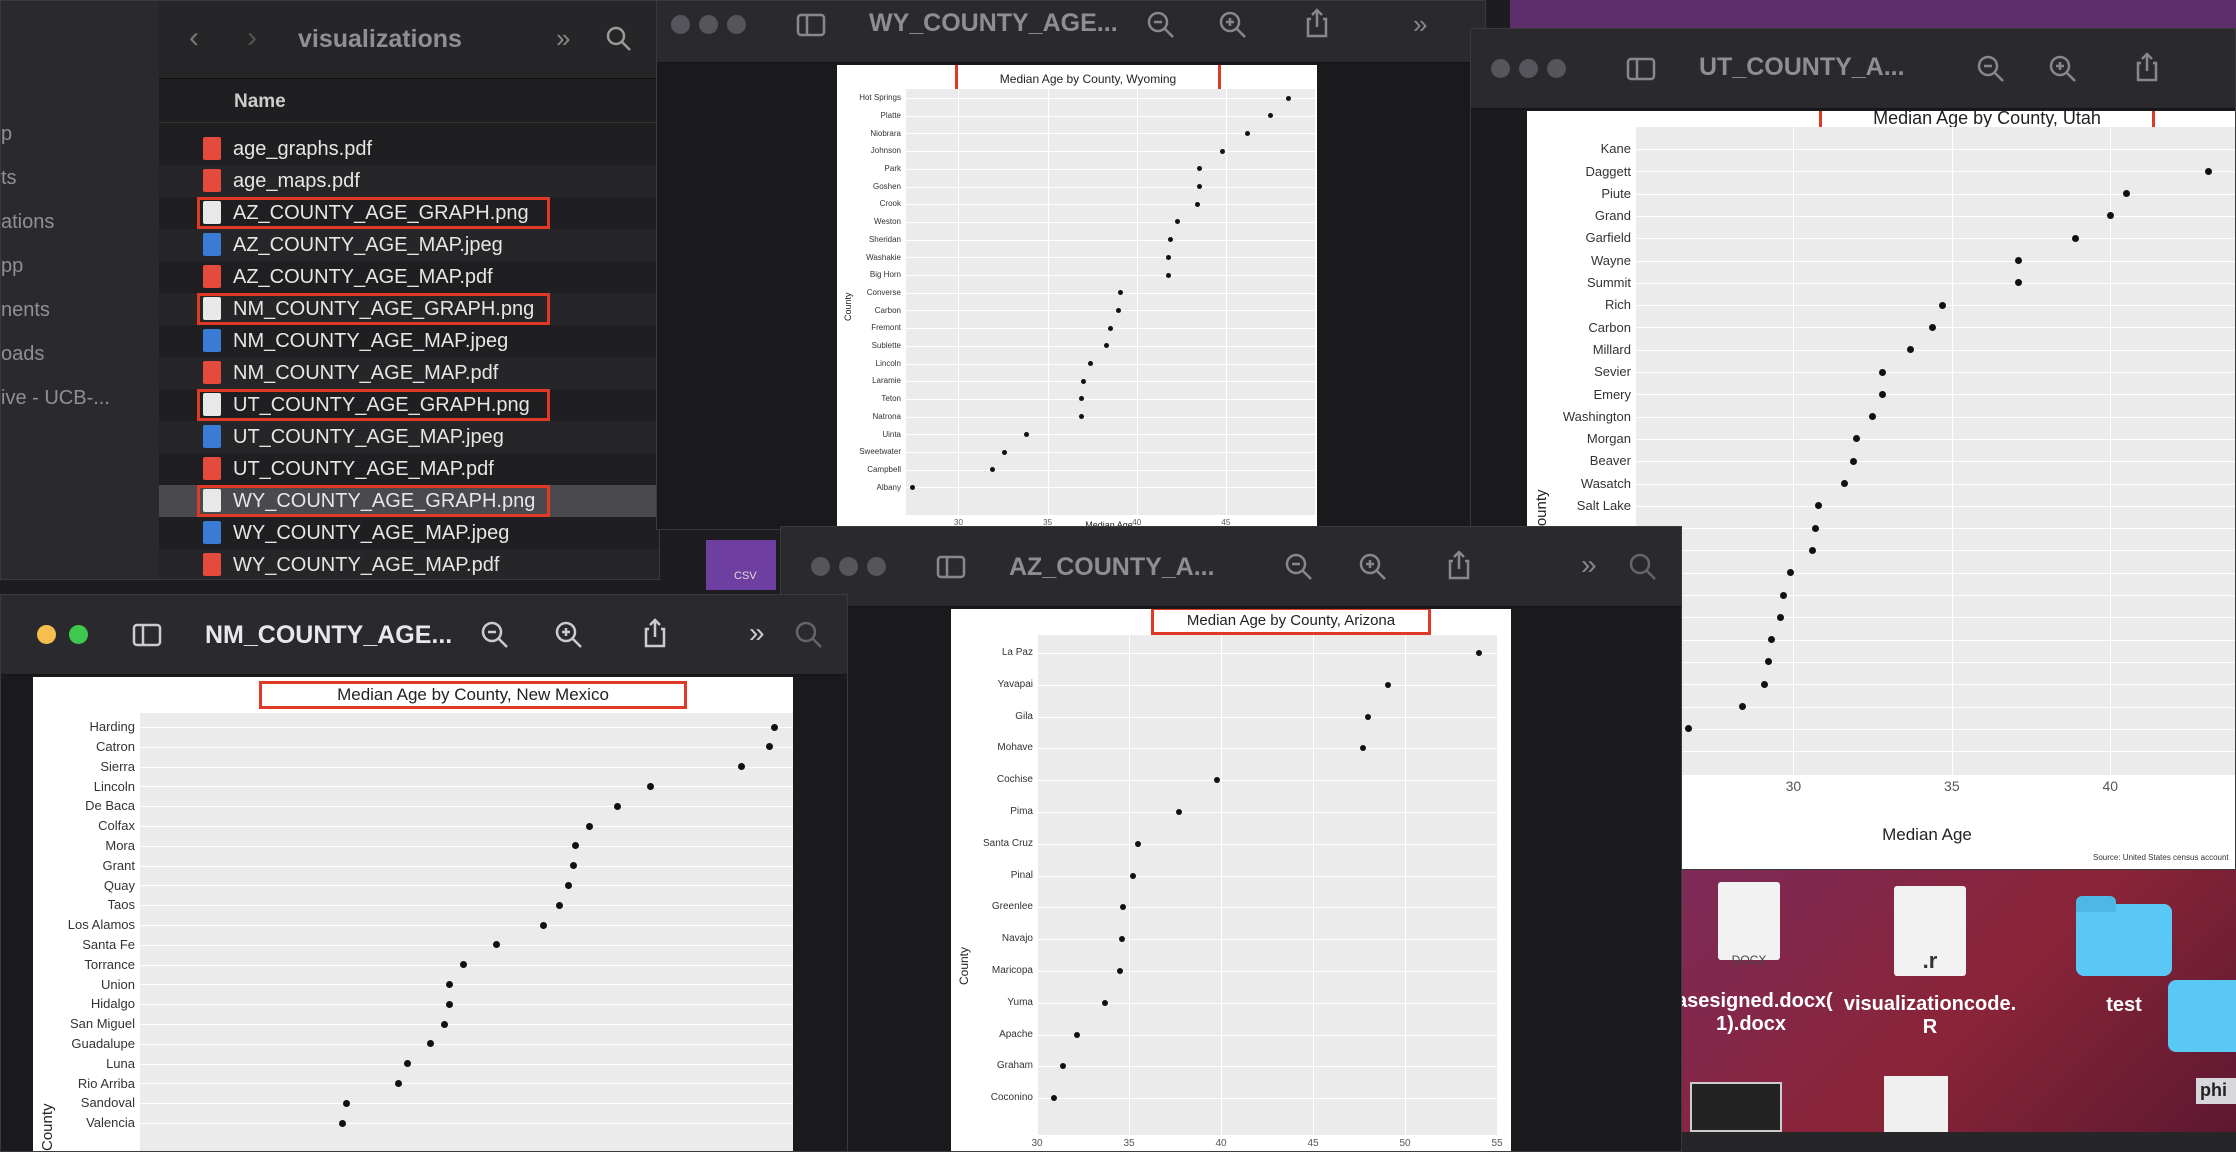  I want to click on screenshot-thumbnail, so click(1736, 1107).